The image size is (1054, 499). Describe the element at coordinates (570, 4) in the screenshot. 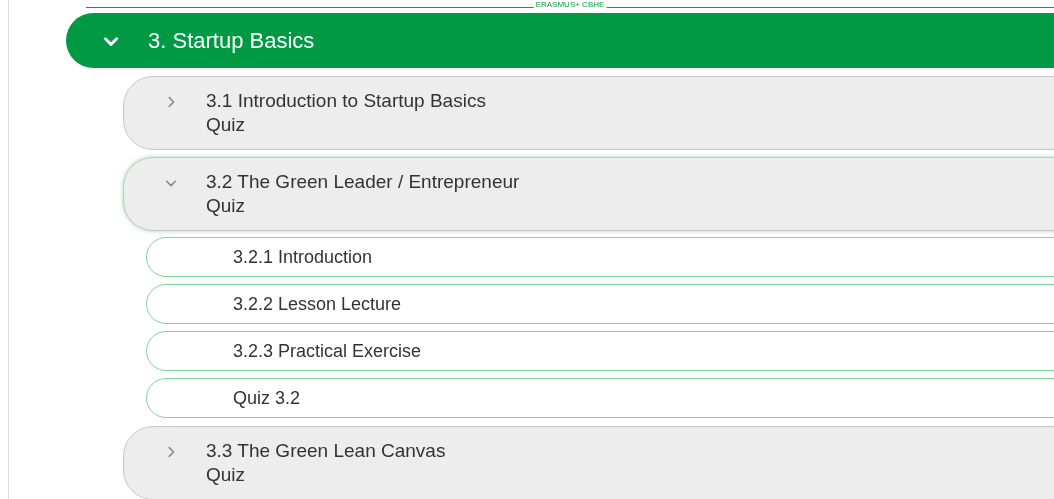

I see `banner-text: ERASMUS+ CBHE` at that location.